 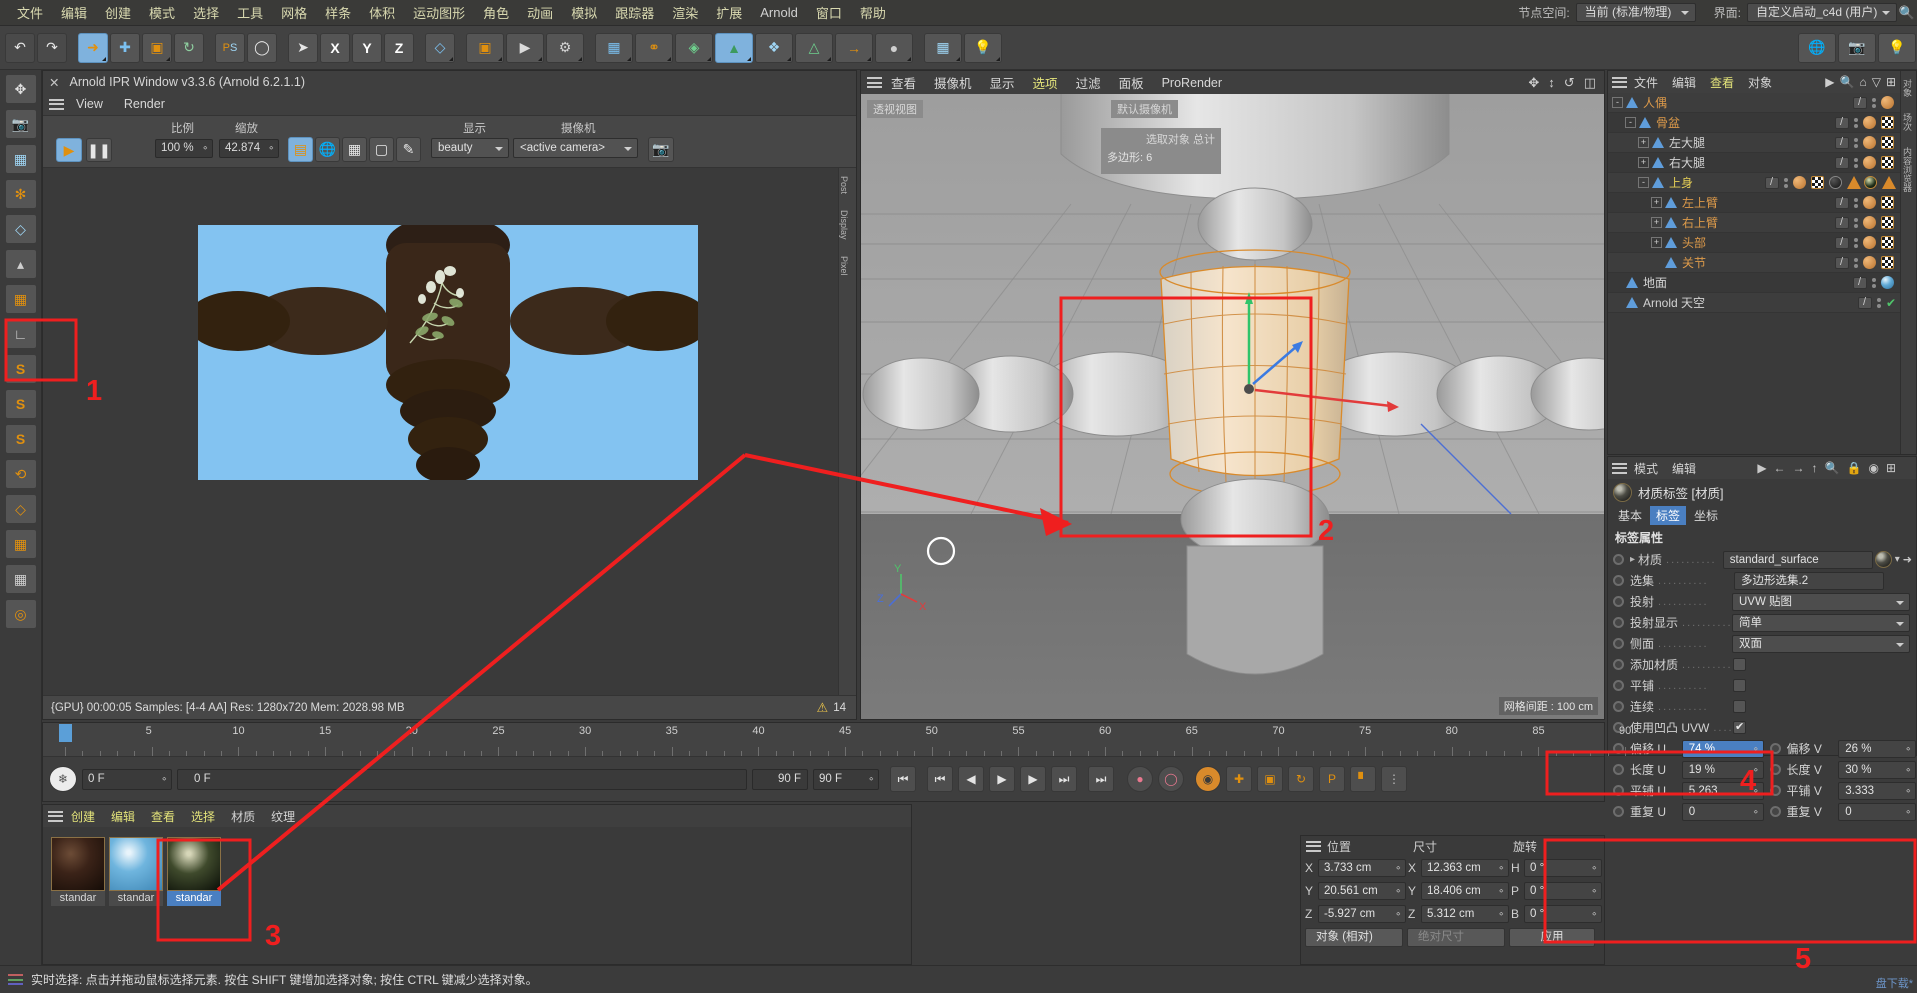 What do you see at coordinates (20, 194) in the screenshot?
I see `null-tool-icon: ✻` at bounding box center [20, 194].